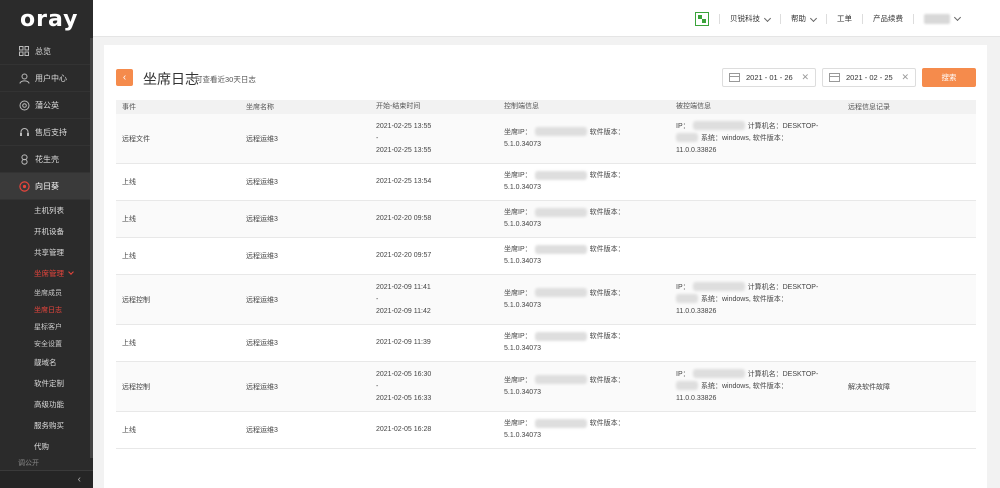  Describe the element at coordinates (46, 210) in the screenshot. I see `sidebar-sub-host-list: 主机列表` at that location.